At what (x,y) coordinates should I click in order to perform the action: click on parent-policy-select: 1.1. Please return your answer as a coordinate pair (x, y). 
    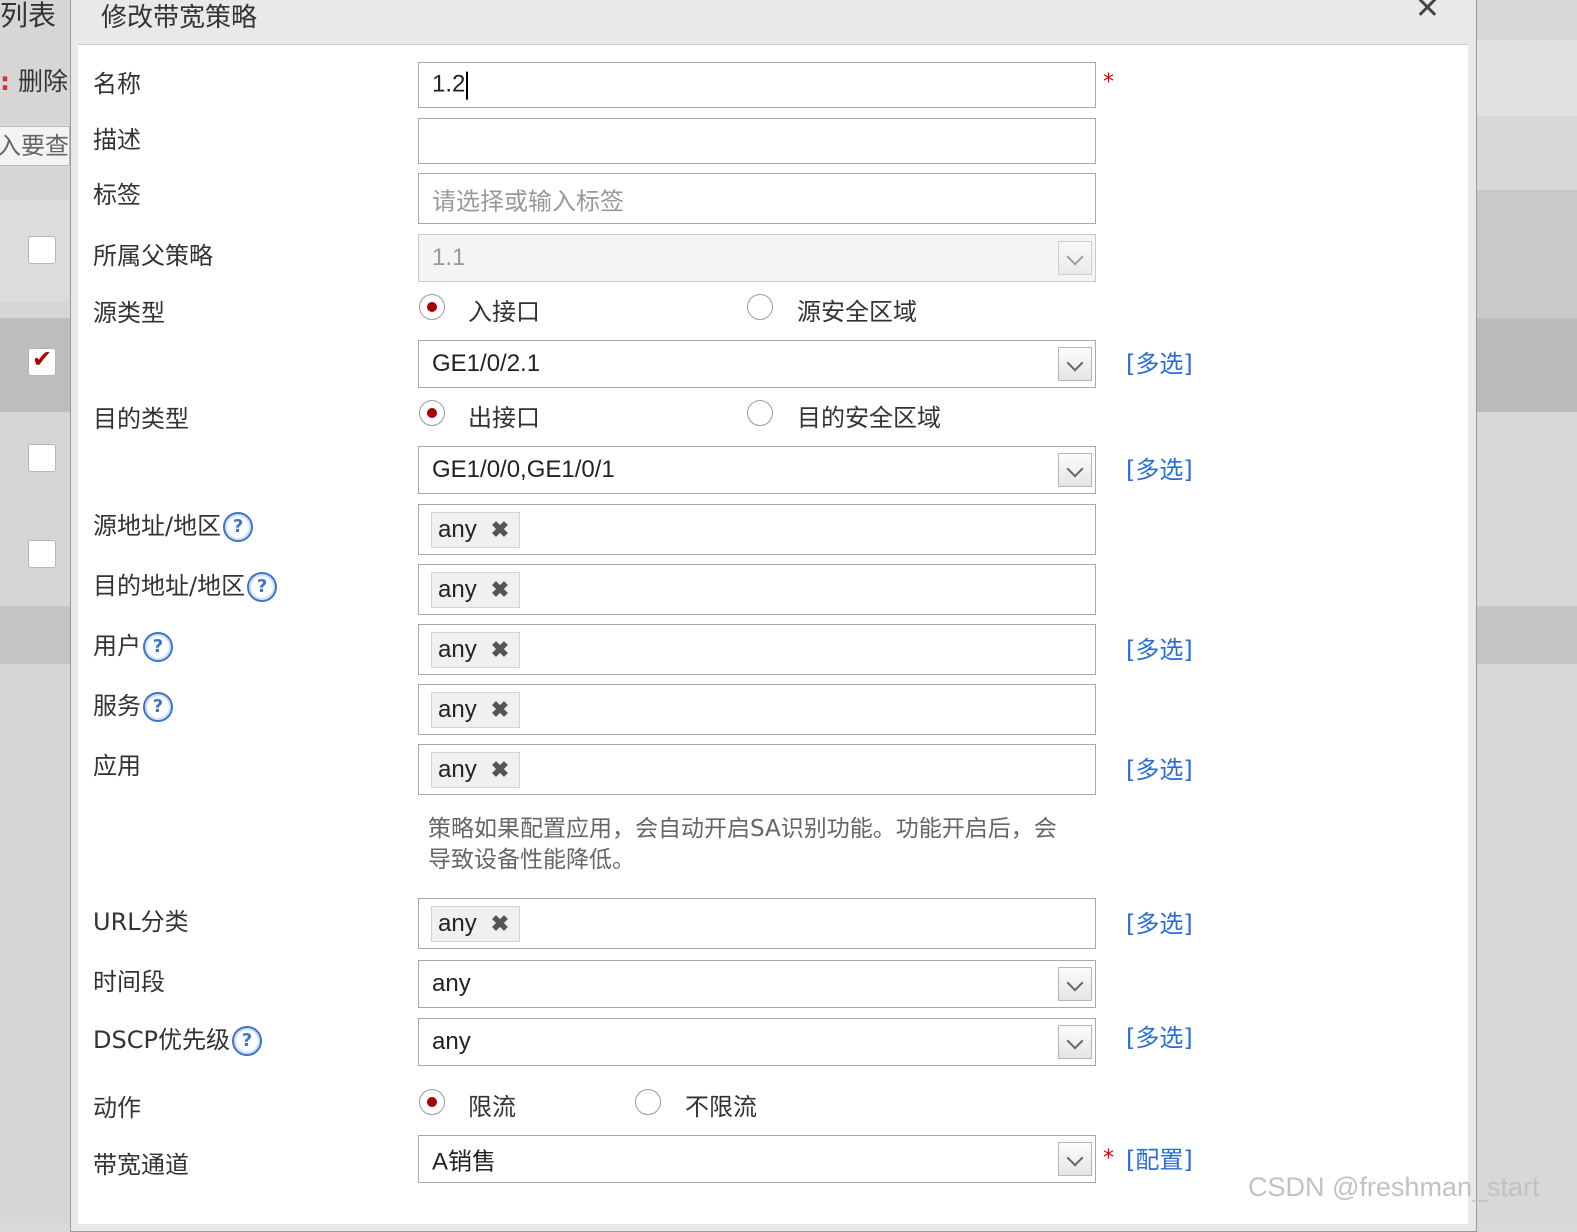
    Looking at the image, I should click on (757, 258).